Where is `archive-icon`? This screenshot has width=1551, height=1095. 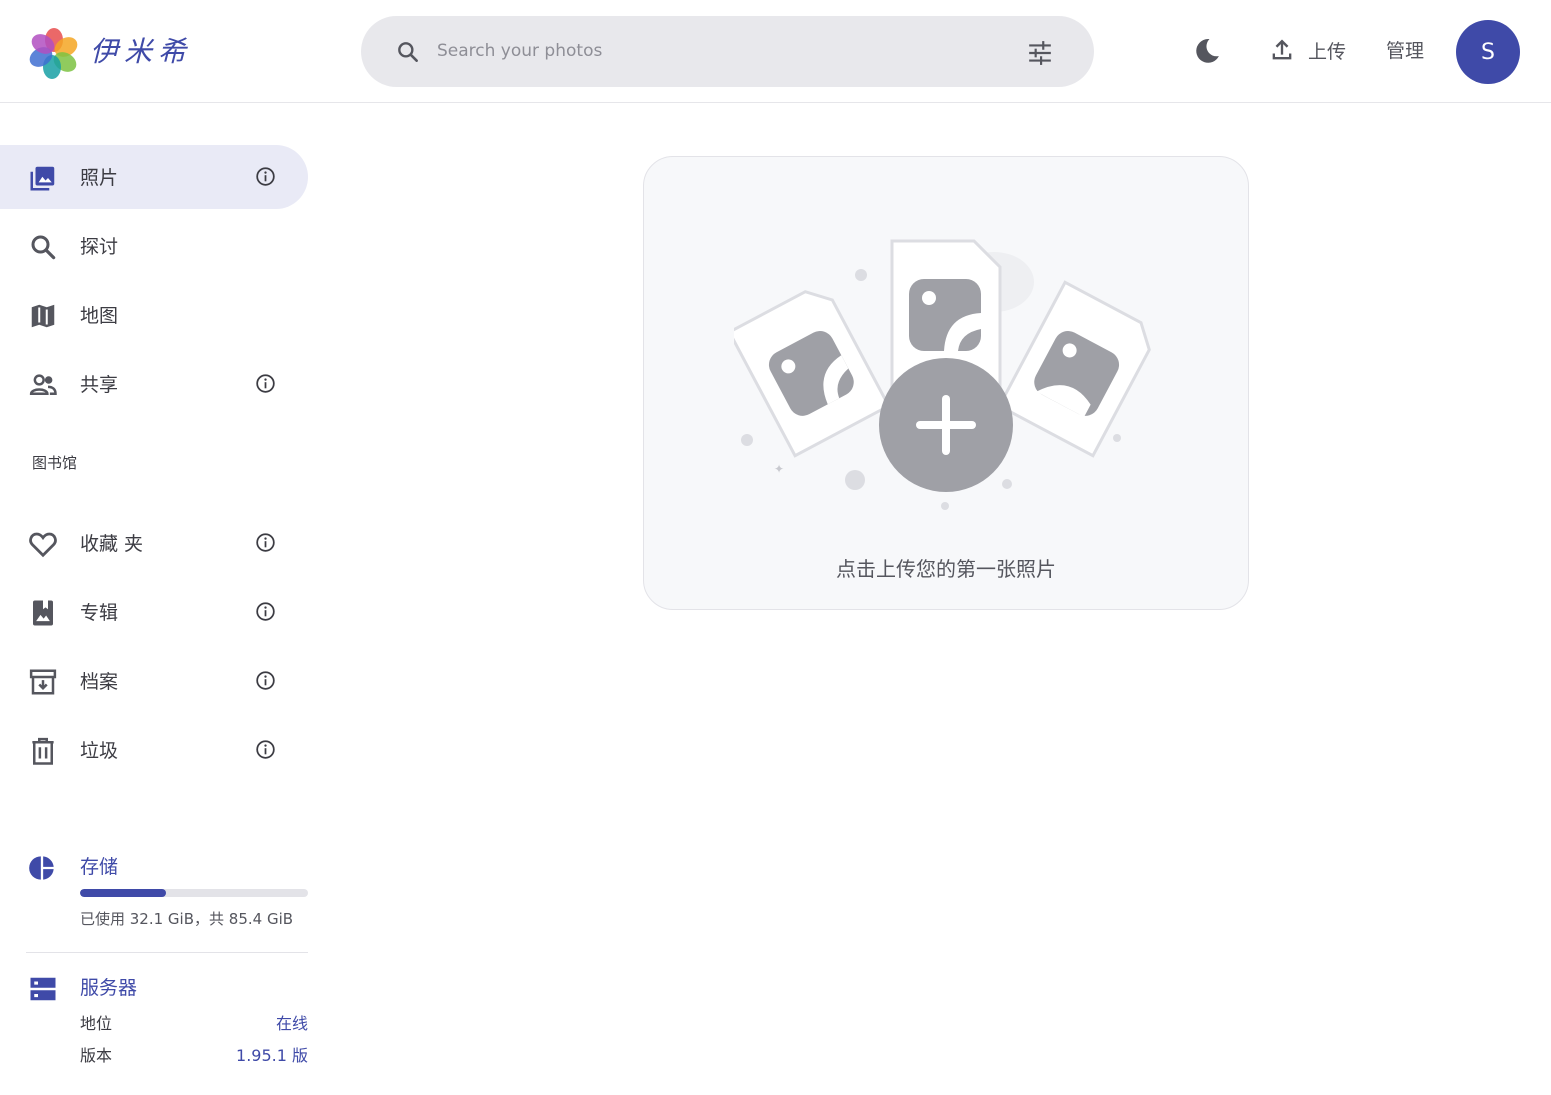
archive-icon is located at coordinates (43, 682).